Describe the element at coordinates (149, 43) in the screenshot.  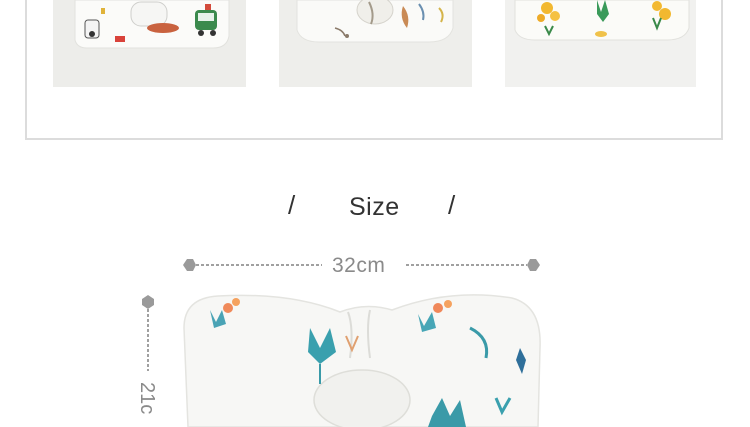
I see `product-thumbnail-vehicles` at that location.